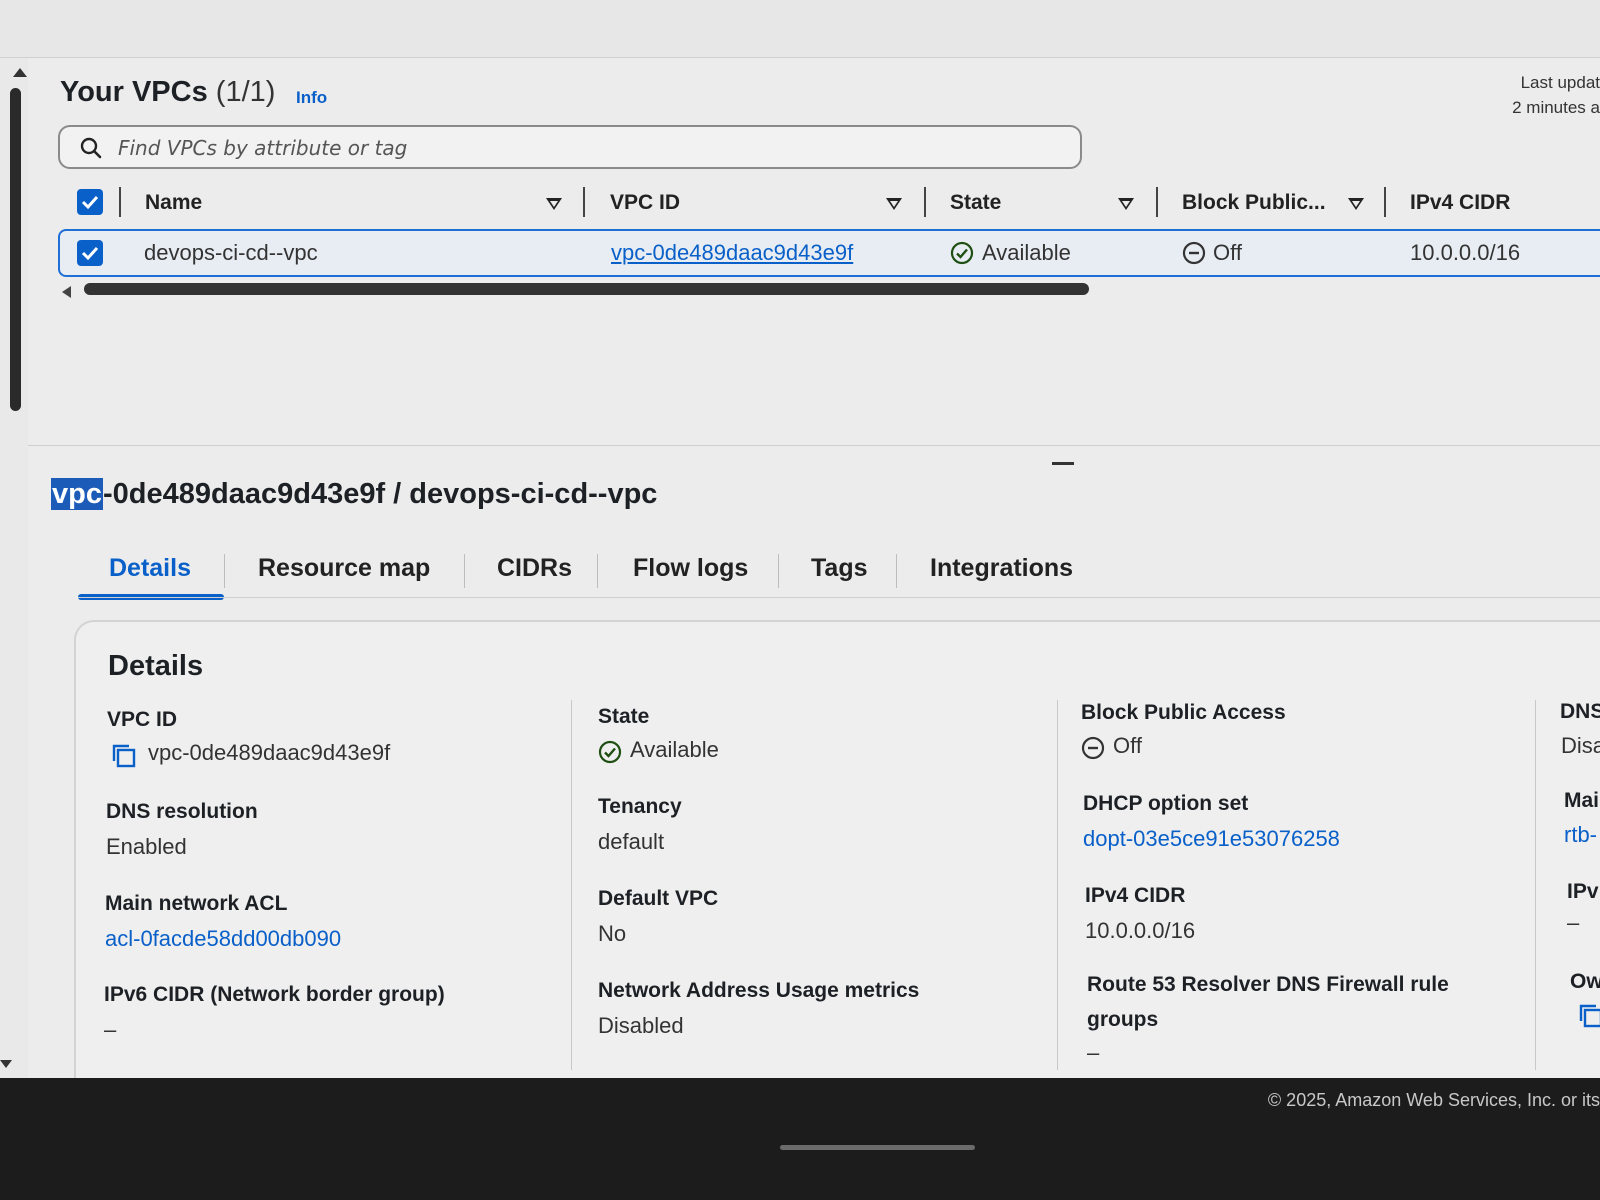 The height and width of the screenshot is (1200, 1600). What do you see at coordinates (1183, 712) in the screenshot?
I see `block-public-access-label: Block Public Access` at bounding box center [1183, 712].